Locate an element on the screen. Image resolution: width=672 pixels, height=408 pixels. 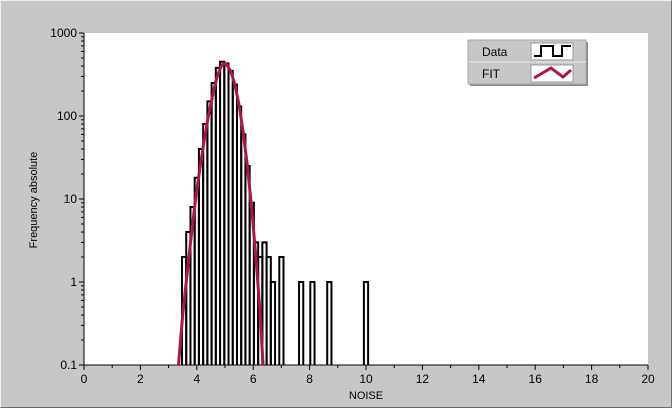
x-tick-label: 2 is located at coordinates (140, 379).